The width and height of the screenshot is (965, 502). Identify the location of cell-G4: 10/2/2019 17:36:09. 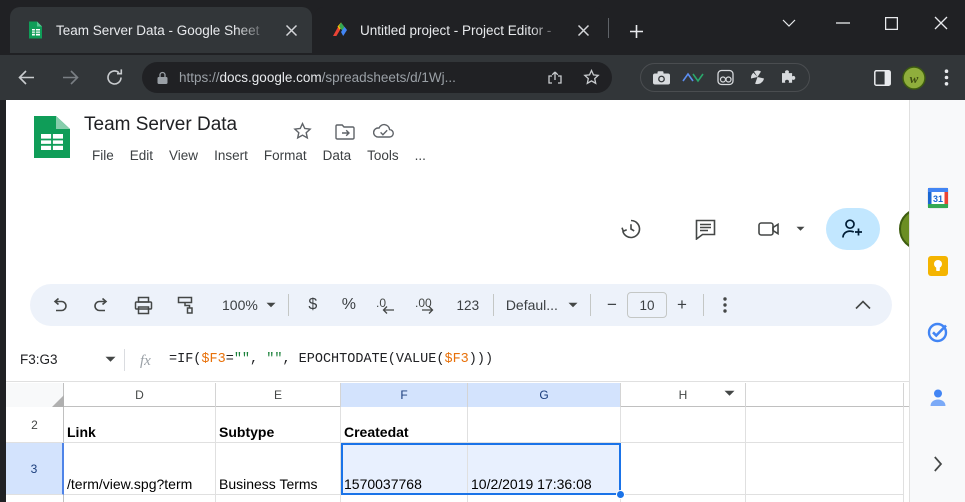
(544, 498).